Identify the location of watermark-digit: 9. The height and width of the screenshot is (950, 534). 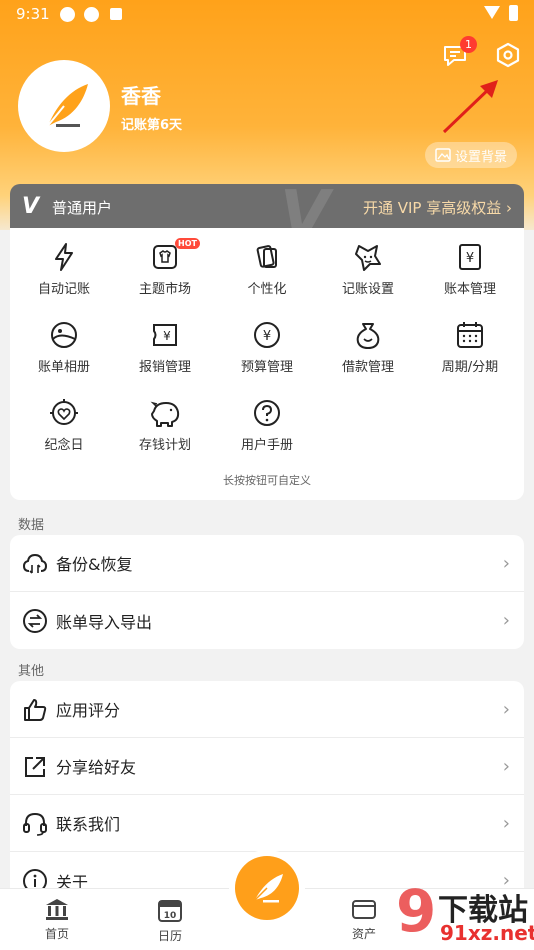
(416, 911).